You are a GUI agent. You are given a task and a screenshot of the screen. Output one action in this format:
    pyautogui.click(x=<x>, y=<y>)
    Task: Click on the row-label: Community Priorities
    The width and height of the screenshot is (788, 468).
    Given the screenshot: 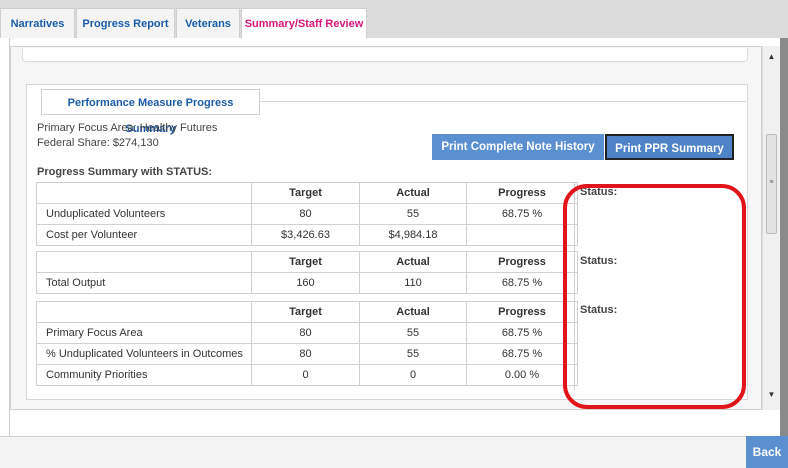 What is the action you would take?
    pyautogui.click(x=144, y=375)
    